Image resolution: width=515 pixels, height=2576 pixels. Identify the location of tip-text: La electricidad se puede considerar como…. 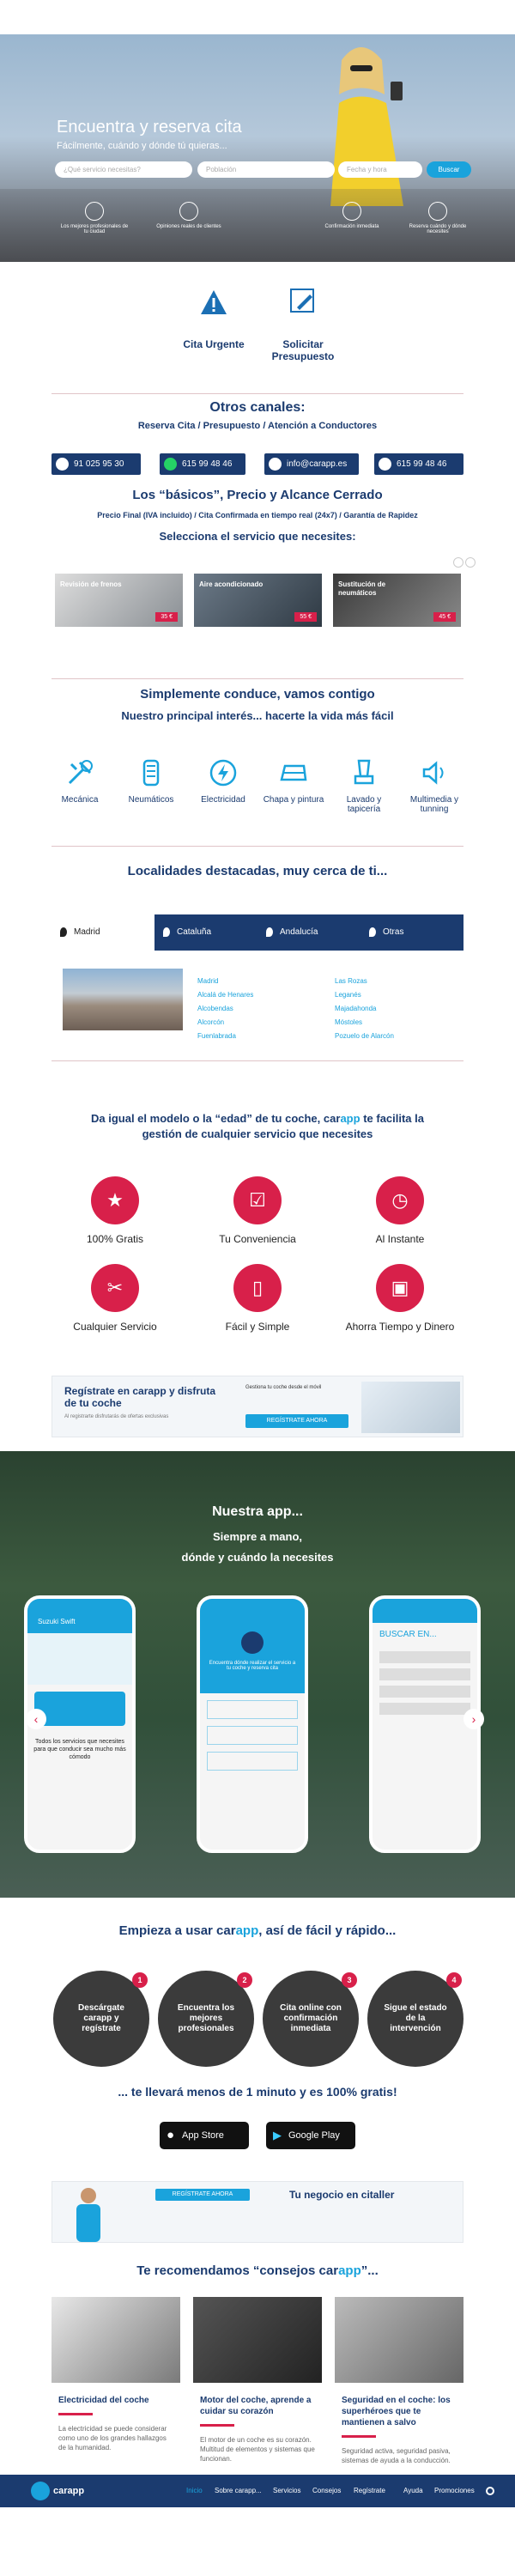
(112, 2438).